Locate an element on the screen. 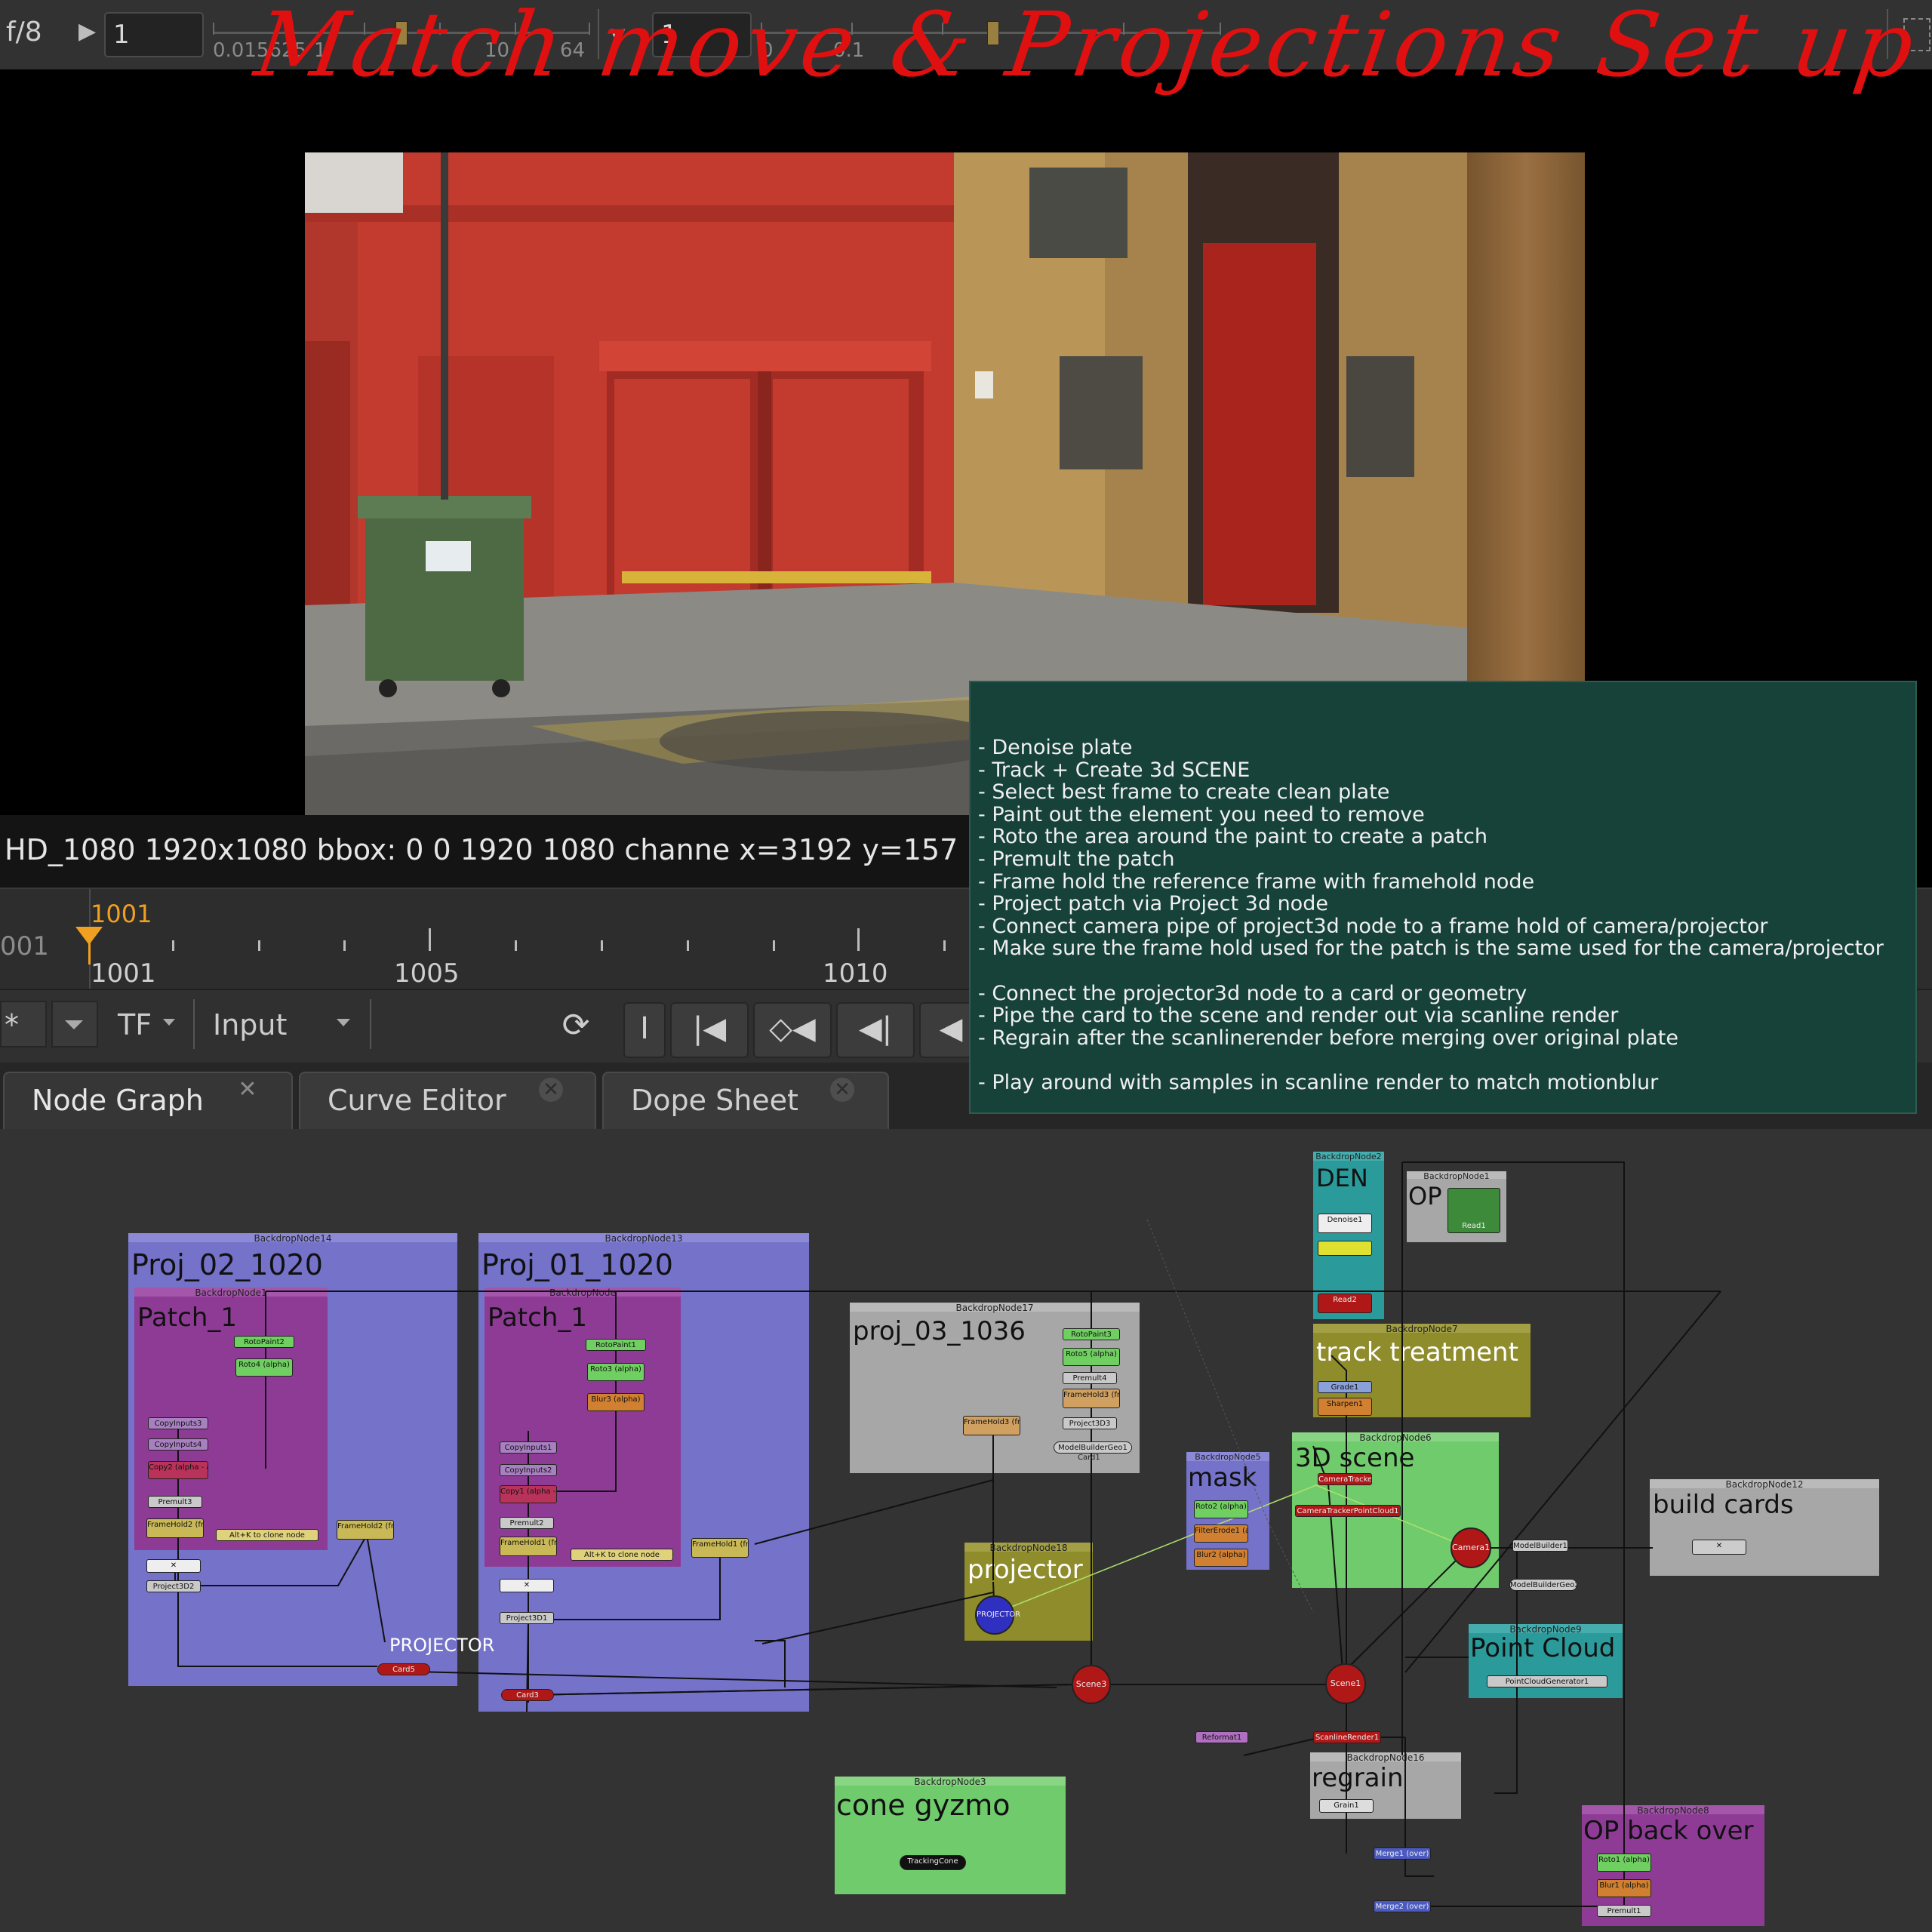 The image size is (1932, 1932). projector-label: PROJECTOR is located at coordinates (442, 1645).